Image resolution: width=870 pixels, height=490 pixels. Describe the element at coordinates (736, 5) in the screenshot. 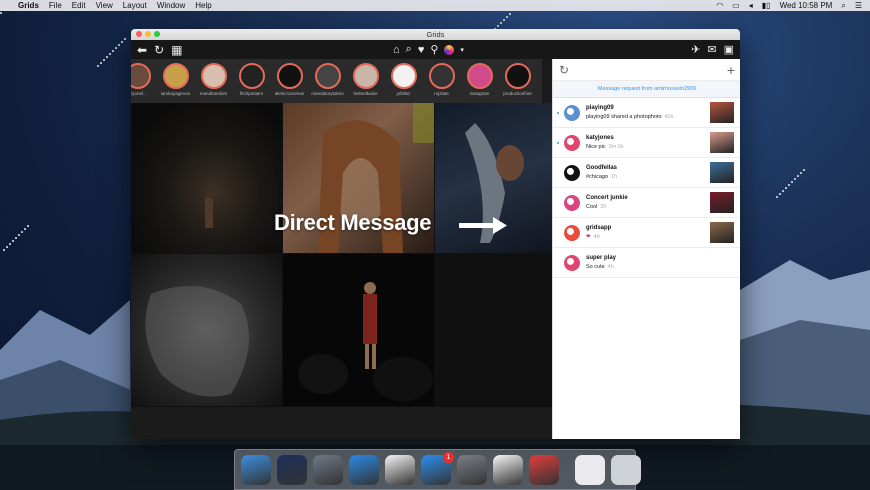

I see `airplay-icon: ▭` at that location.